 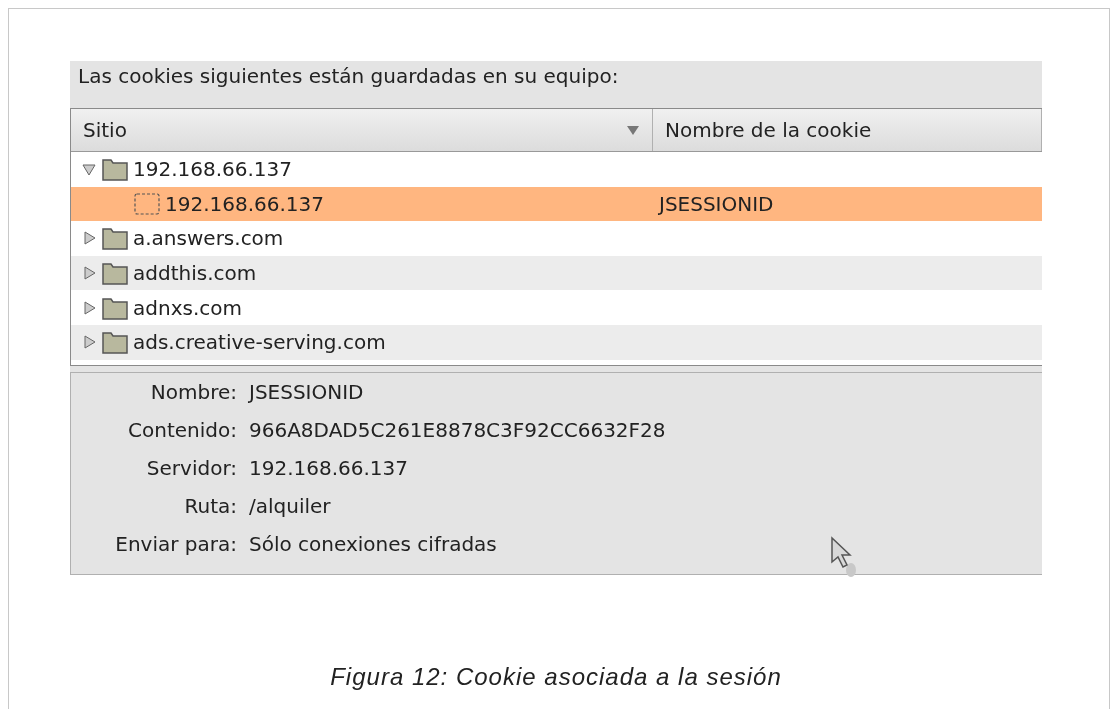 I want to click on tree-row: ads.creative-serving.com, so click(x=556, y=342).